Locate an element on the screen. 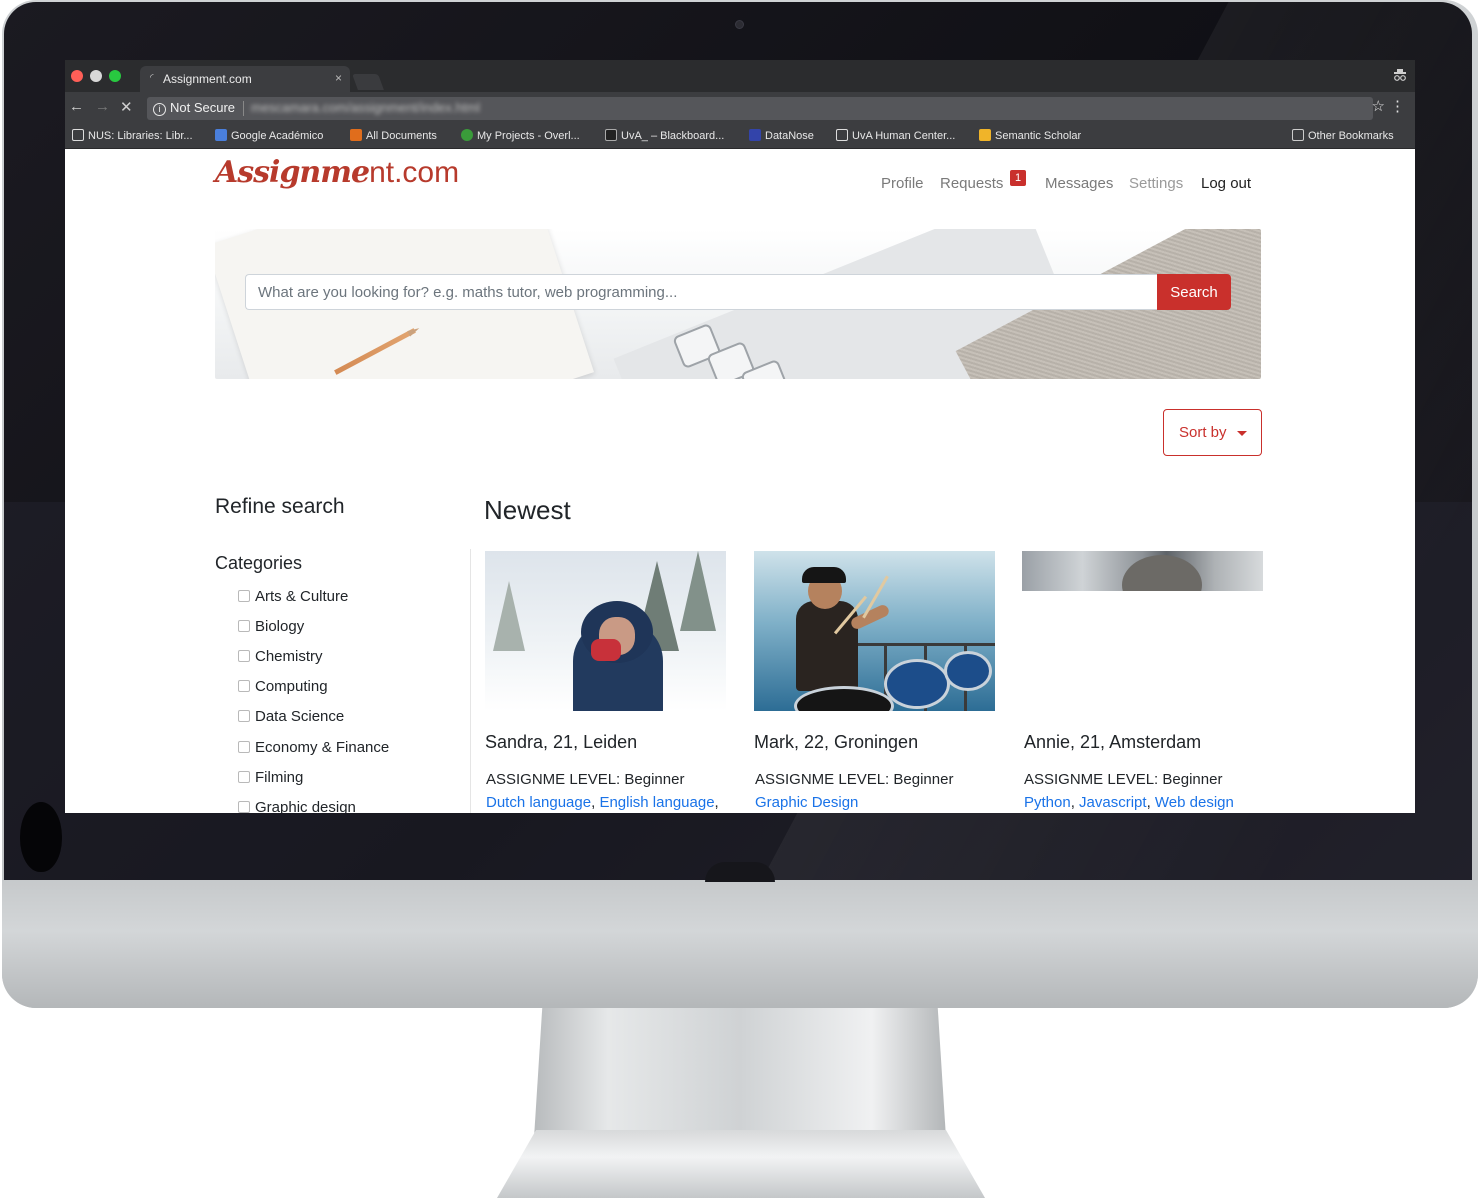  minimize-window-icon is located at coordinates (96, 76).